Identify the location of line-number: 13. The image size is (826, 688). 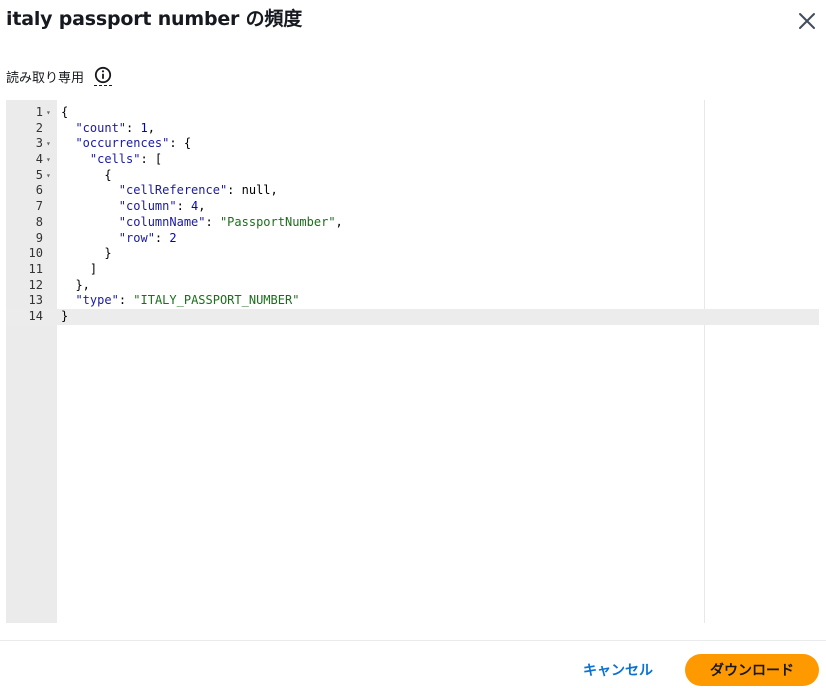
(35, 300).